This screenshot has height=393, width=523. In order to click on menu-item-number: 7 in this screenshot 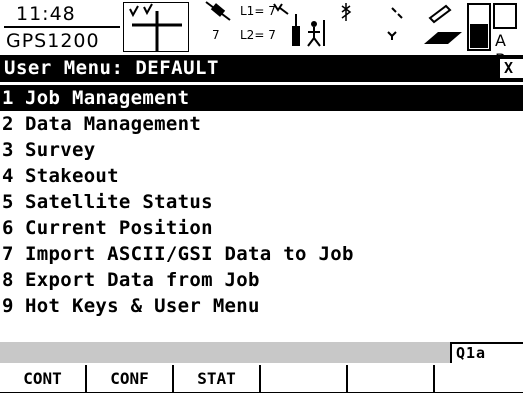, I will do `click(8, 254)`.